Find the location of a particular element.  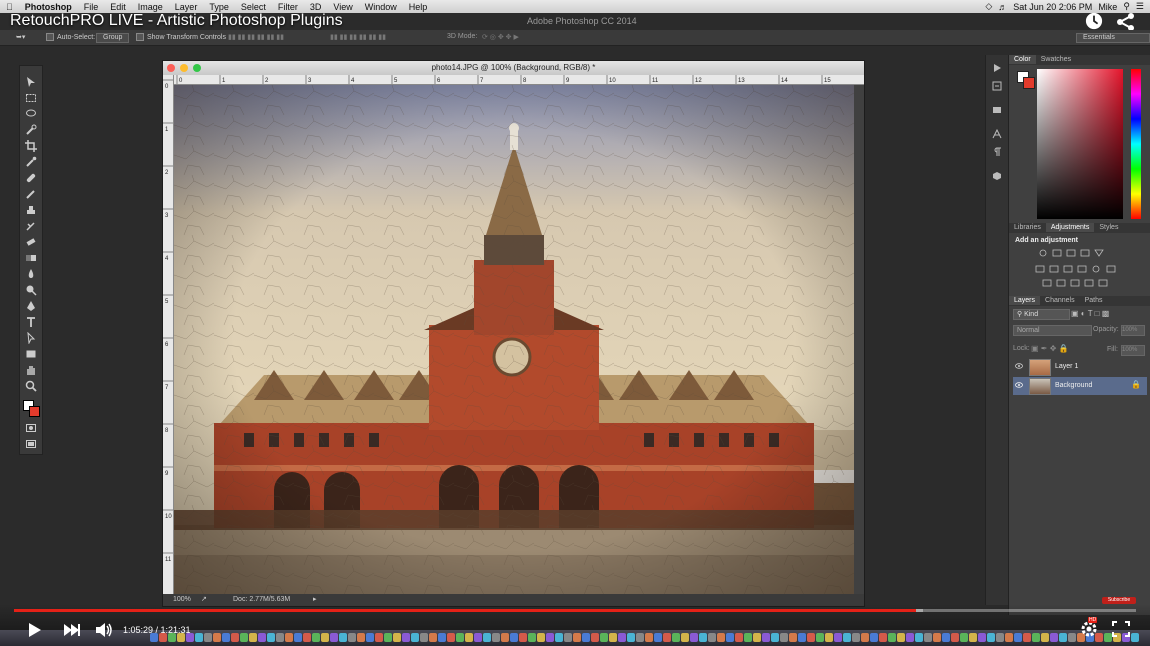

3d-mode-icons: ⟳ ◎ ✥ ✥ ▶ is located at coordinates (500, 37).